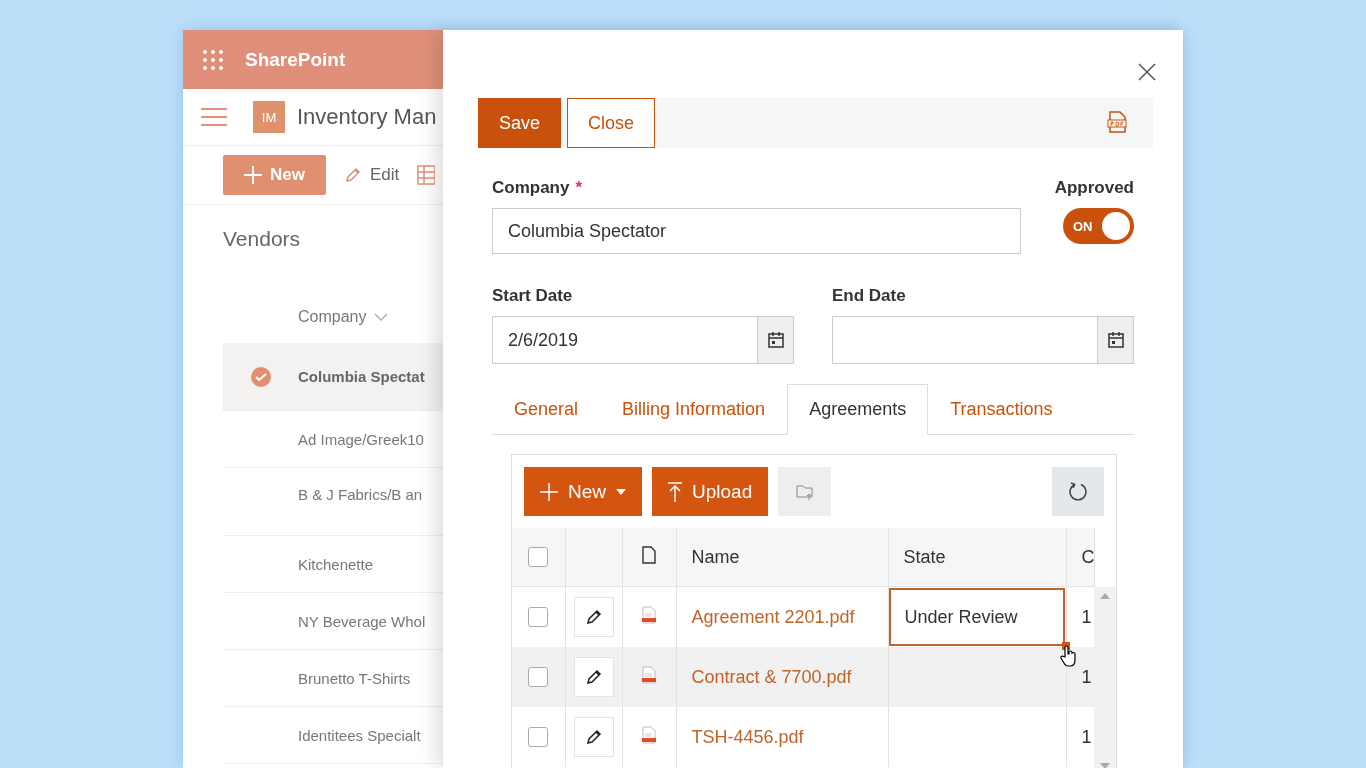  I want to click on column-header: Company, so click(332, 317).